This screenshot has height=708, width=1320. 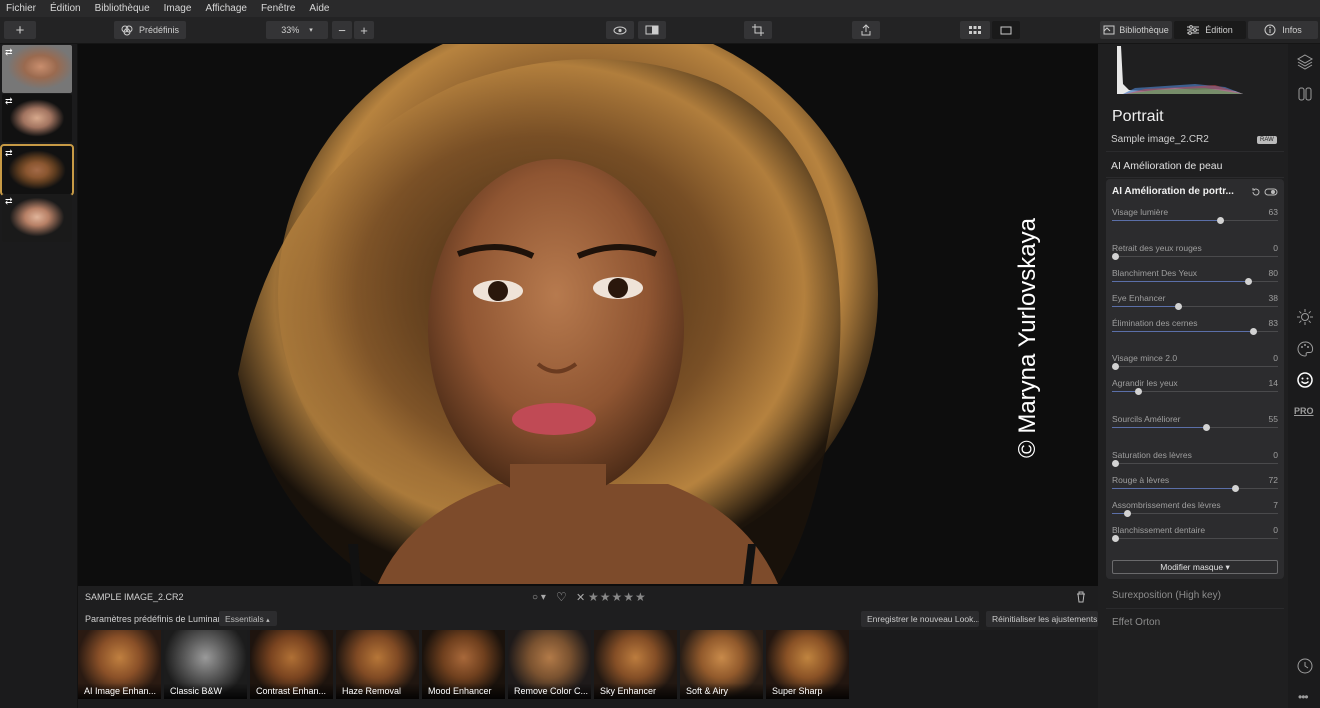 What do you see at coordinates (205, 664) in the screenshot?
I see `preset-card-2: Classic B&W` at bounding box center [205, 664].